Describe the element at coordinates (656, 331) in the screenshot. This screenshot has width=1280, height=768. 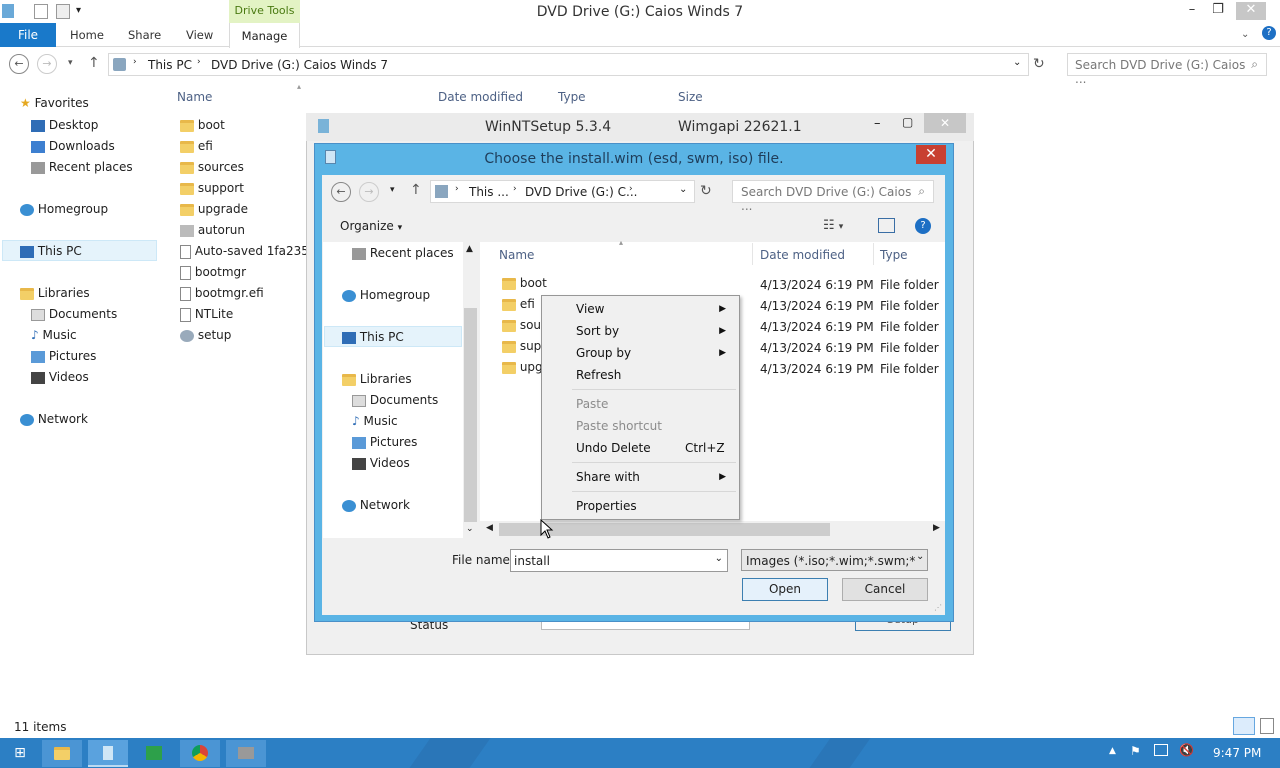
I see `menu-item-sort-by: Sort by ▶` at that location.